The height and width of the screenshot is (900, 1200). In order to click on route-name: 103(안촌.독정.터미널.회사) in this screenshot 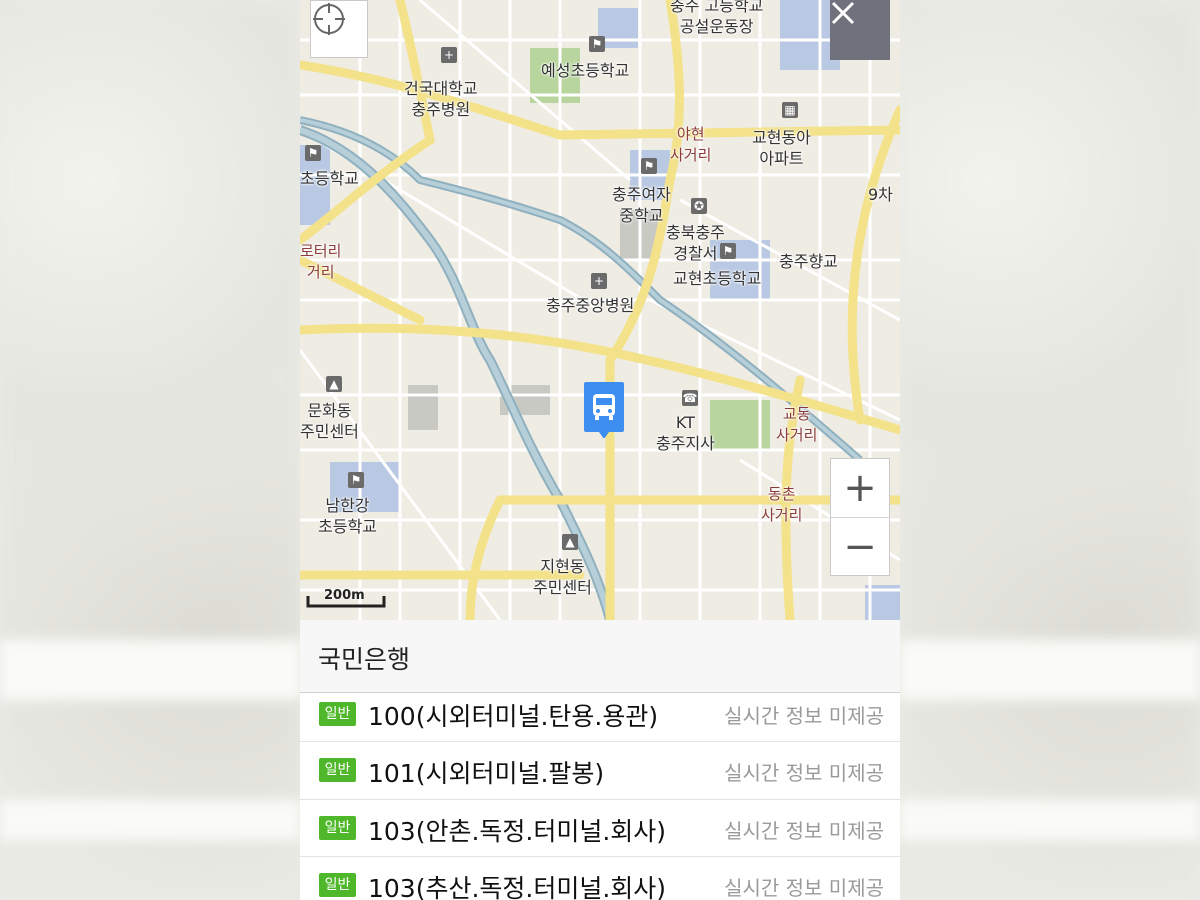, I will do `click(517, 831)`.